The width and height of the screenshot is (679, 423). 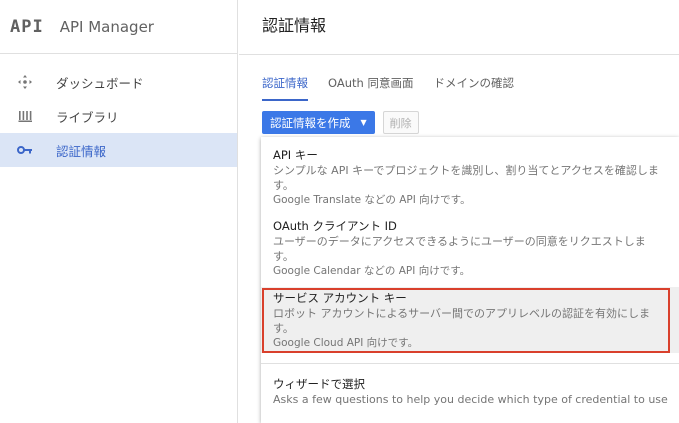 What do you see at coordinates (118, 150) in the screenshot?
I see `sidebar-item-credentials: 認証情報` at bounding box center [118, 150].